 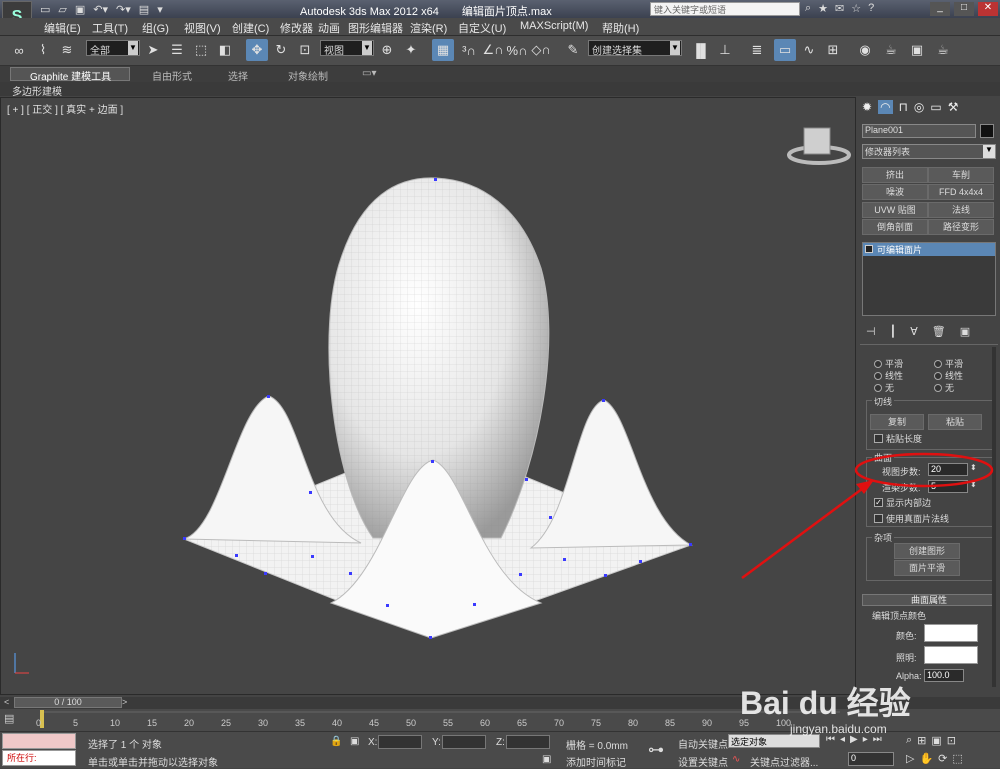 What do you see at coordinates (736, 759) in the screenshot?
I see `key-curve-icon: ∿` at bounding box center [736, 759].